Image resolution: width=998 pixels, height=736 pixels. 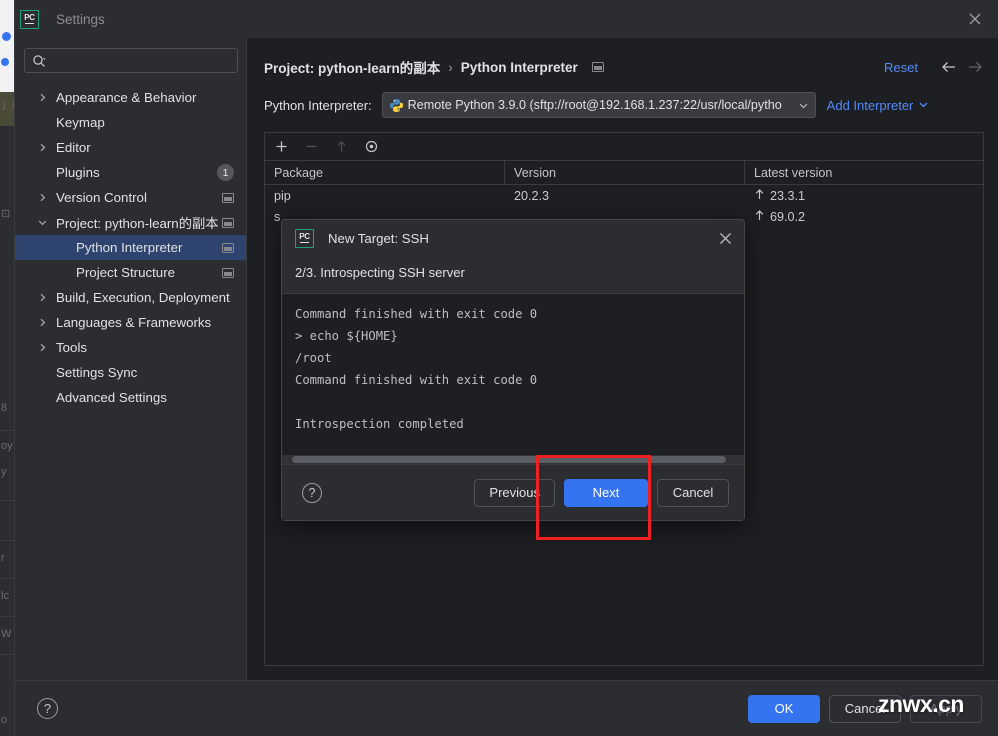 What do you see at coordinates (78, 172) in the screenshot?
I see `sidebar-item-label: Plugins` at bounding box center [78, 172].